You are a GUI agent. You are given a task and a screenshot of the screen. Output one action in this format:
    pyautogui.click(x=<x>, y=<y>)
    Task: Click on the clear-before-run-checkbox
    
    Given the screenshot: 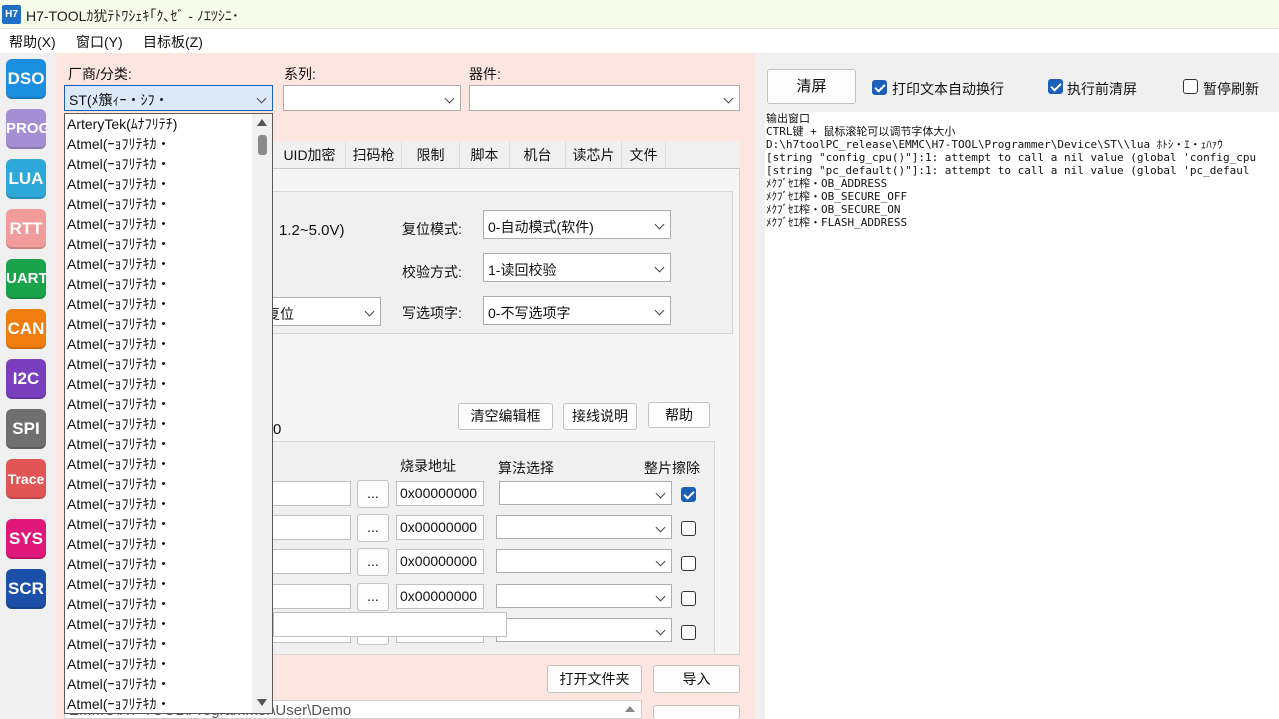 What is the action you would take?
    pyautogui.click(x=1055, y=86)
    